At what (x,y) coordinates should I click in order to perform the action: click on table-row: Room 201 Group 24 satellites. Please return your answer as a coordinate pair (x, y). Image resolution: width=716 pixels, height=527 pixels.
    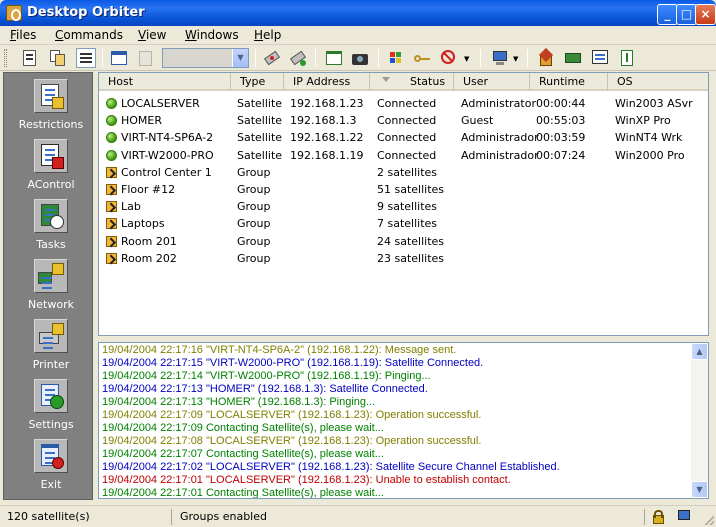
    Looking at the image, I should click on (403, 241).